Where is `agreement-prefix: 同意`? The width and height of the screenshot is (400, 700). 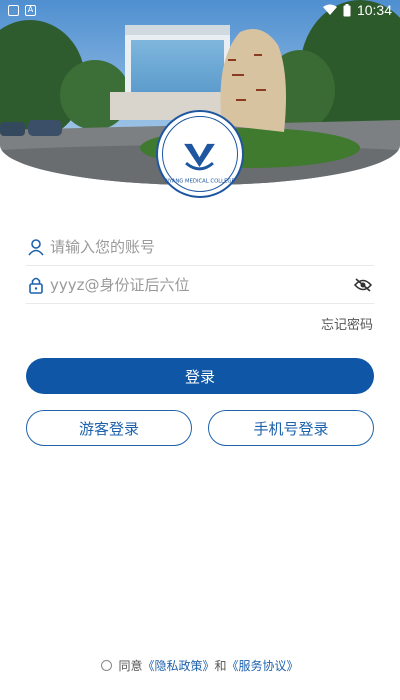
agreement-prefix: 同意 is located at coordinates (130, 666).